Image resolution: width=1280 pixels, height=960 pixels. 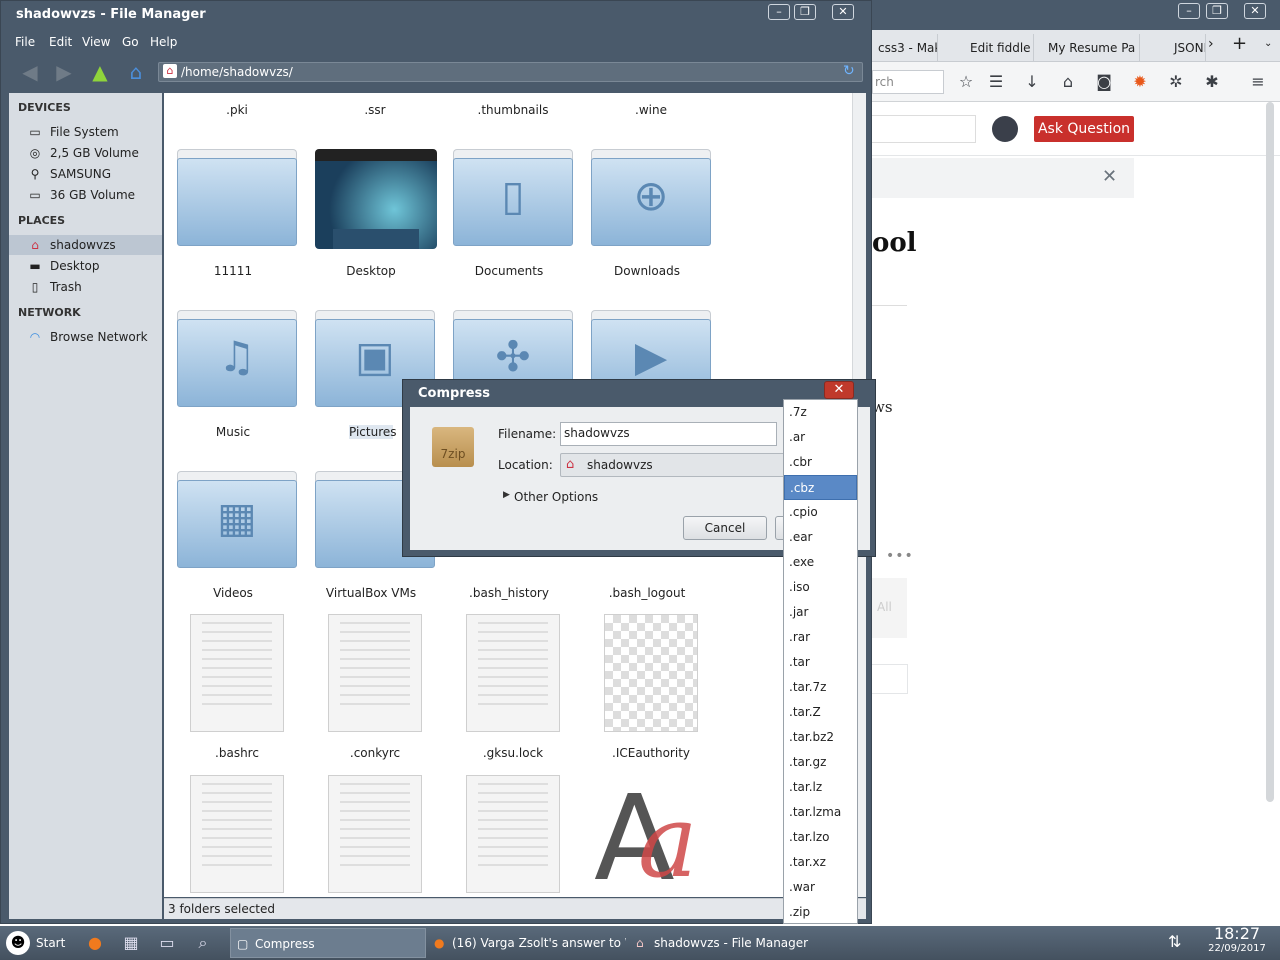 What do you see at coordinates (85, 195) in the screenshot?
I see `sidebar-item-volume-36gb: ▭ 36 GB Volume` at bounding box center [85, 195].